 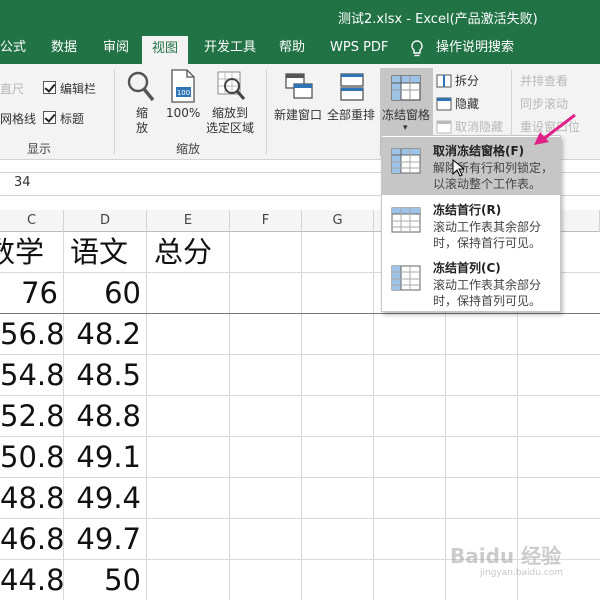 I want to click on hide-icon, so click(x=444, y=105).